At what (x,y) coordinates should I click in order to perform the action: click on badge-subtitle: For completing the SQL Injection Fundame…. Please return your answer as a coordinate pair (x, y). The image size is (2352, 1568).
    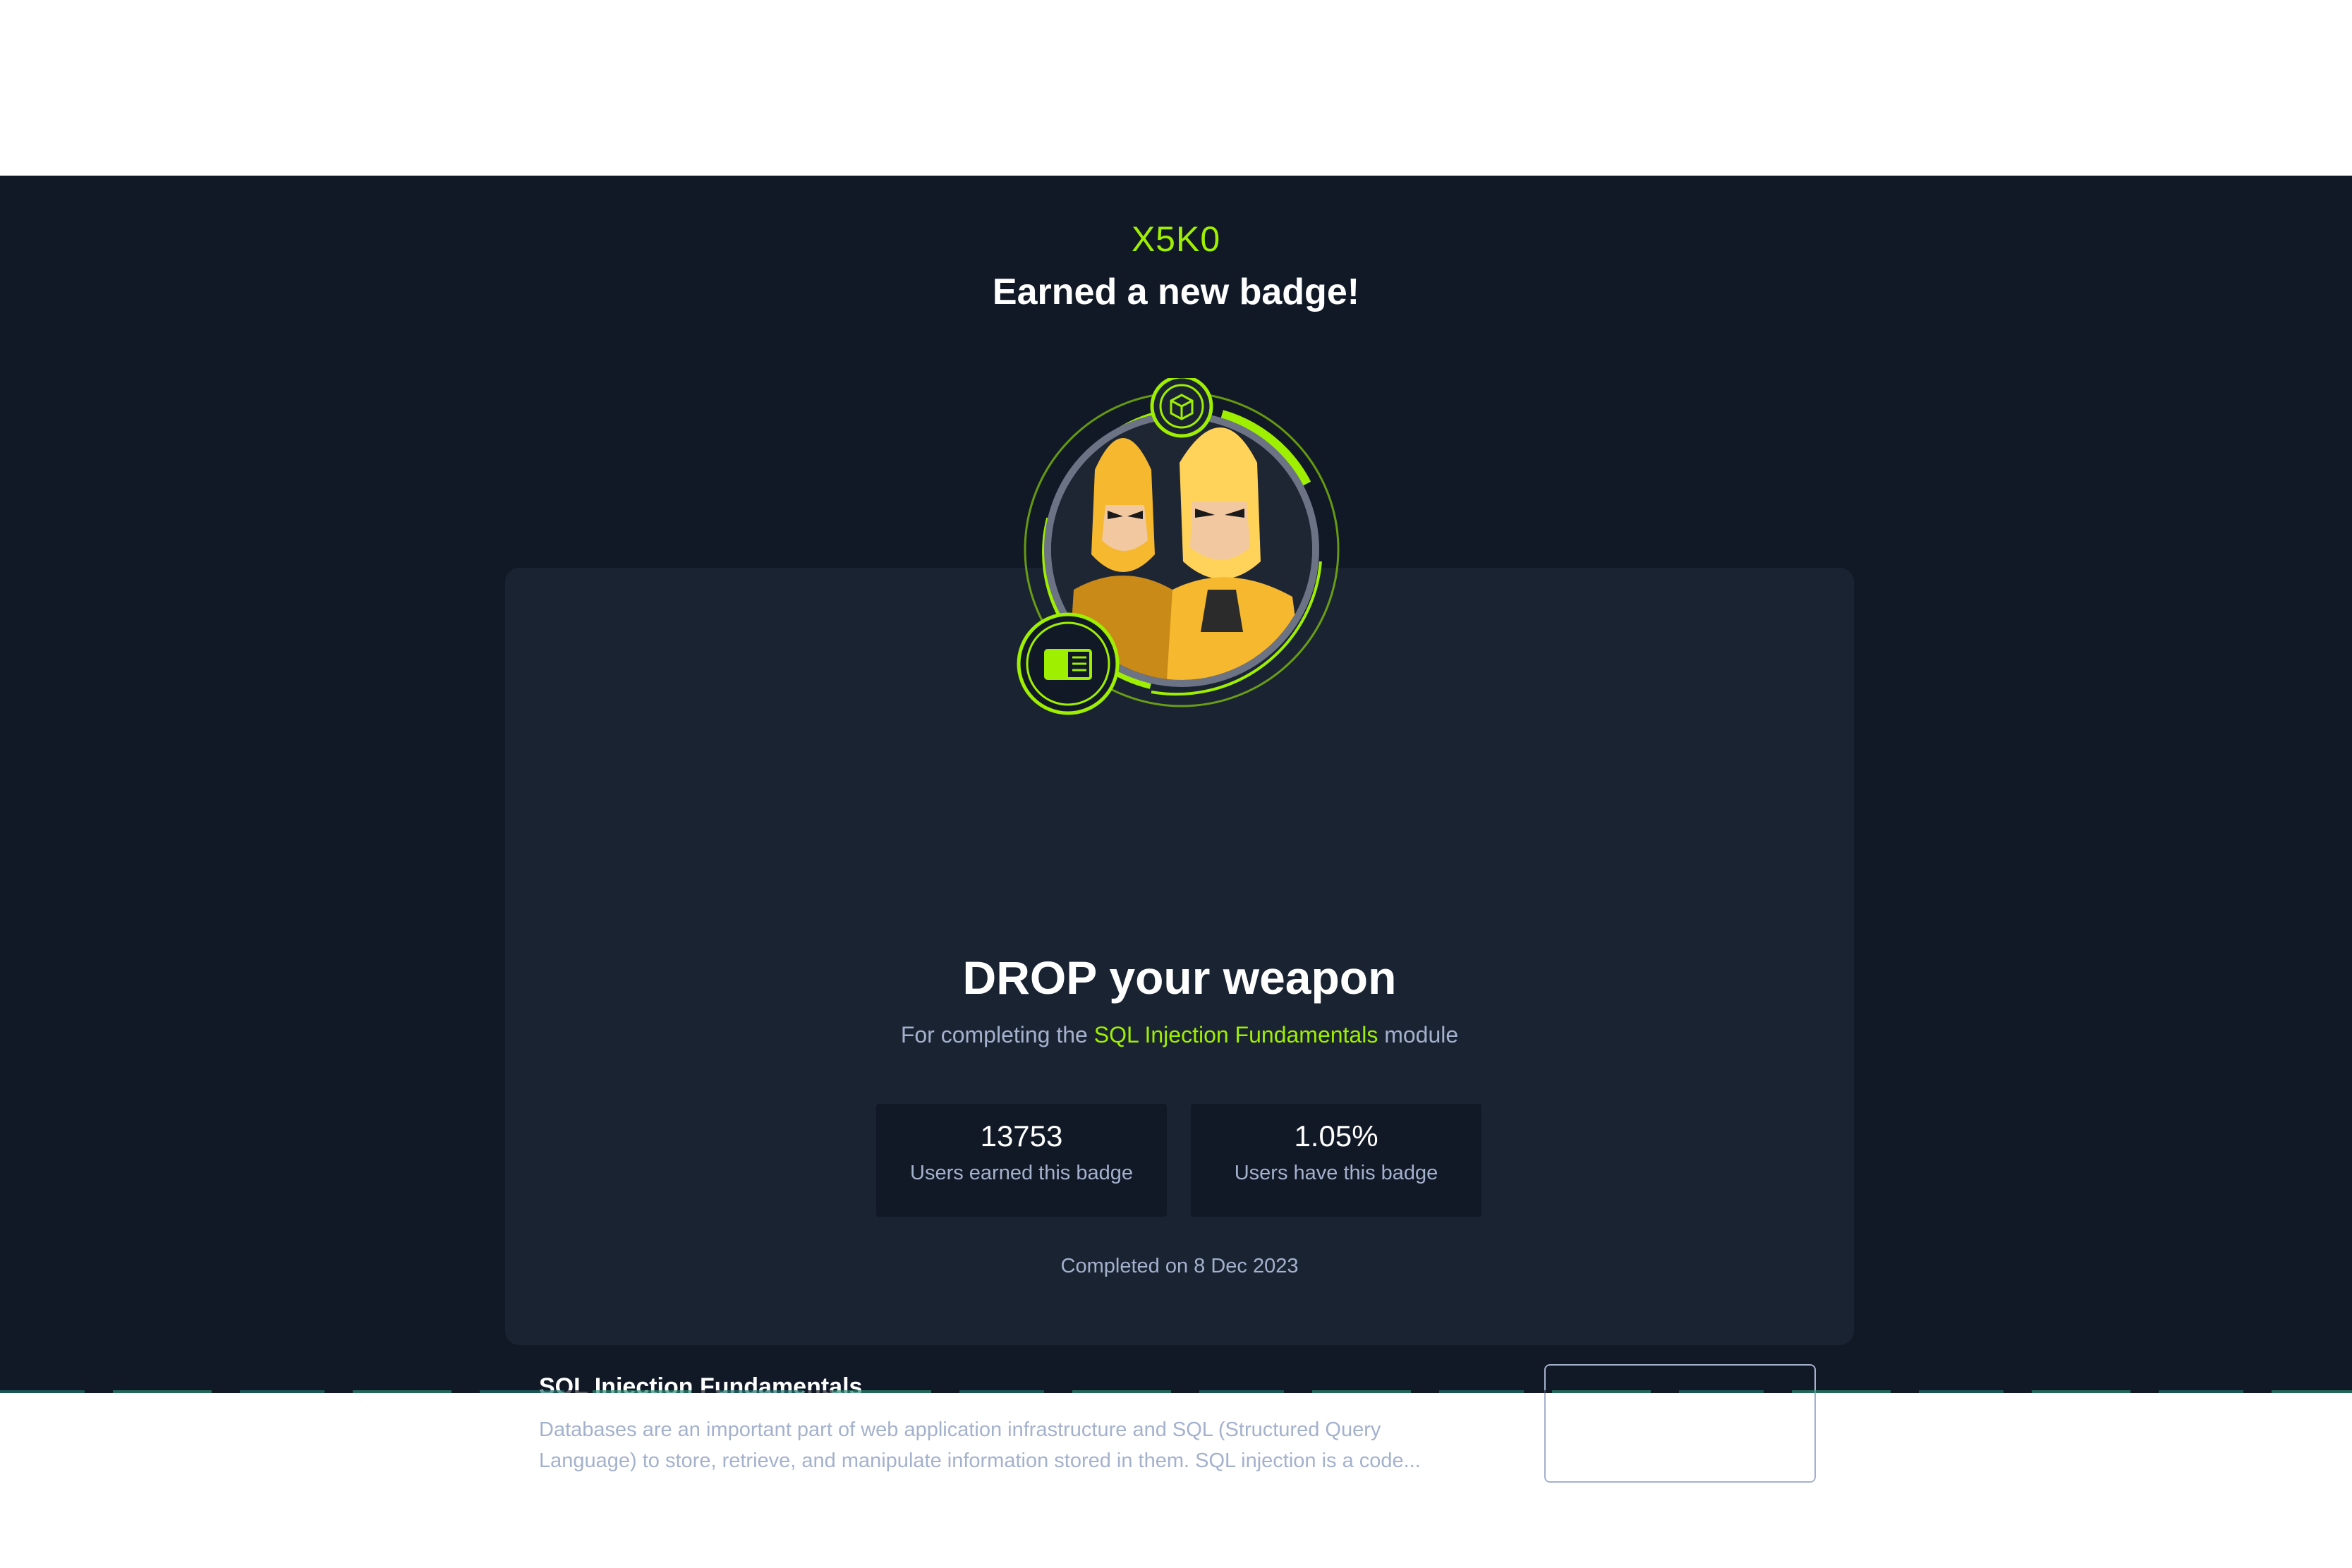
    Looking at the image, I should click on (1179, 1035).